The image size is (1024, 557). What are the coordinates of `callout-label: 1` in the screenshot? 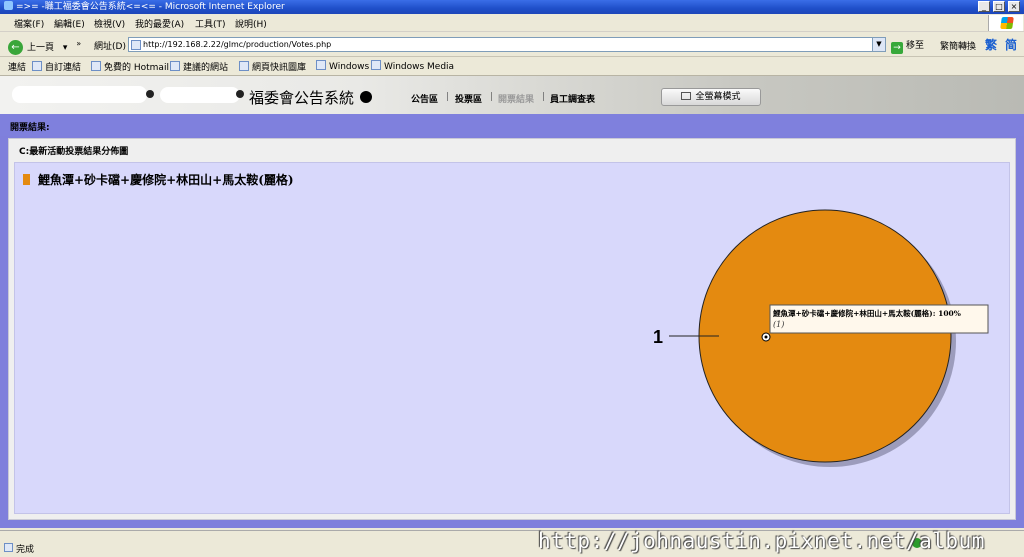 It's located at (658, 337).